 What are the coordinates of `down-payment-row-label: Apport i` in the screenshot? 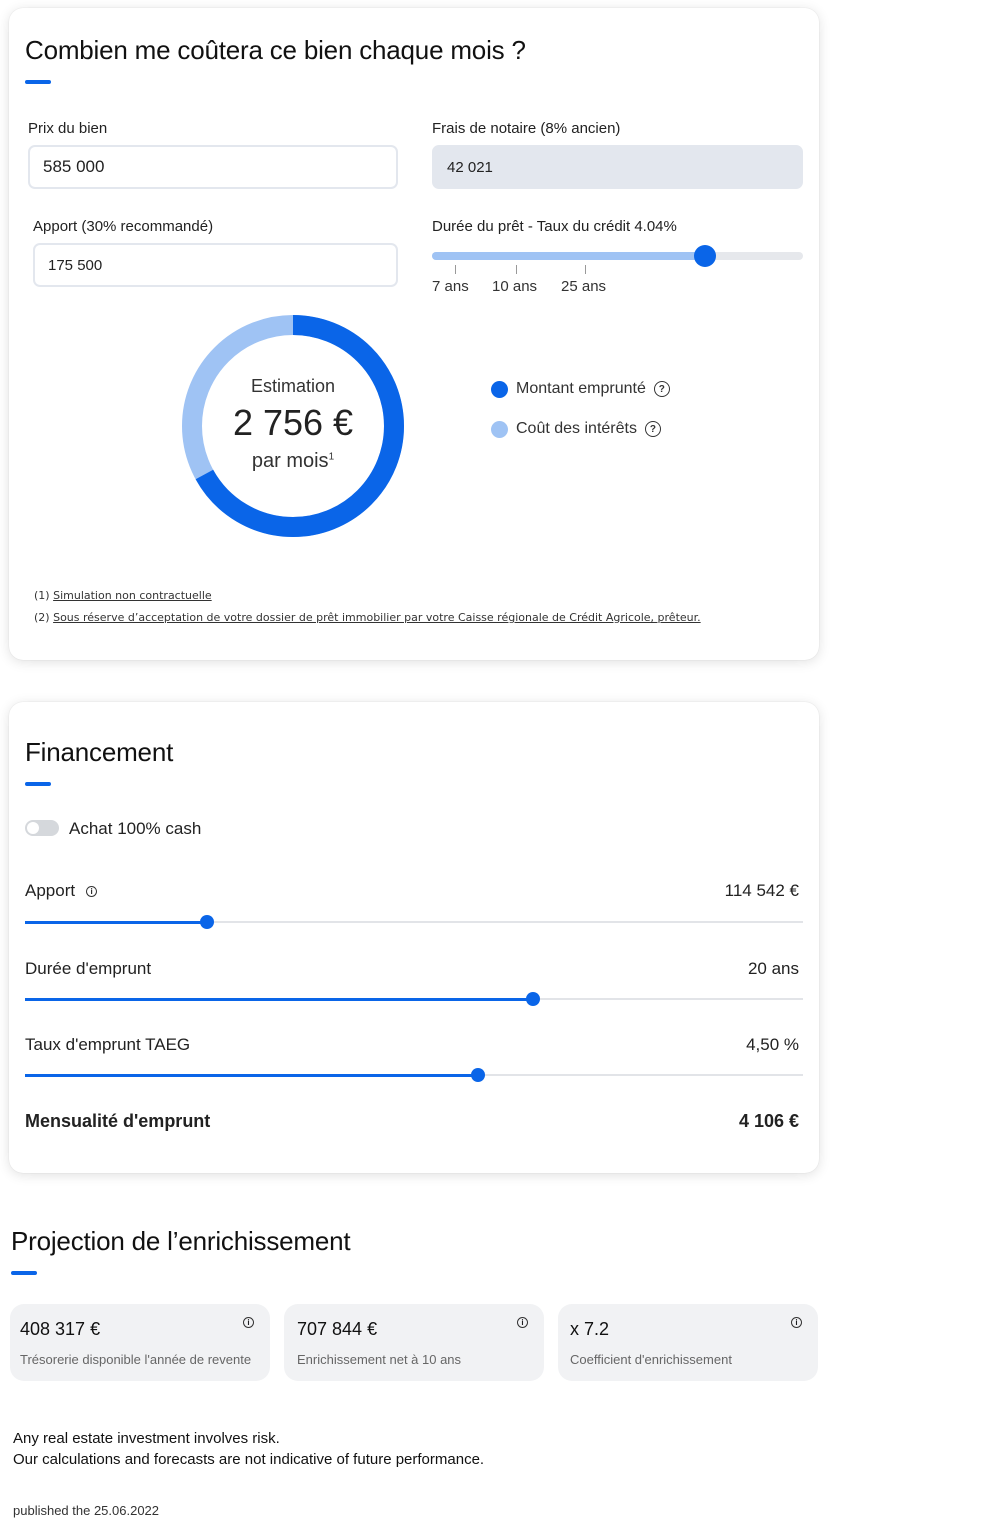 It's located at (61, 891).